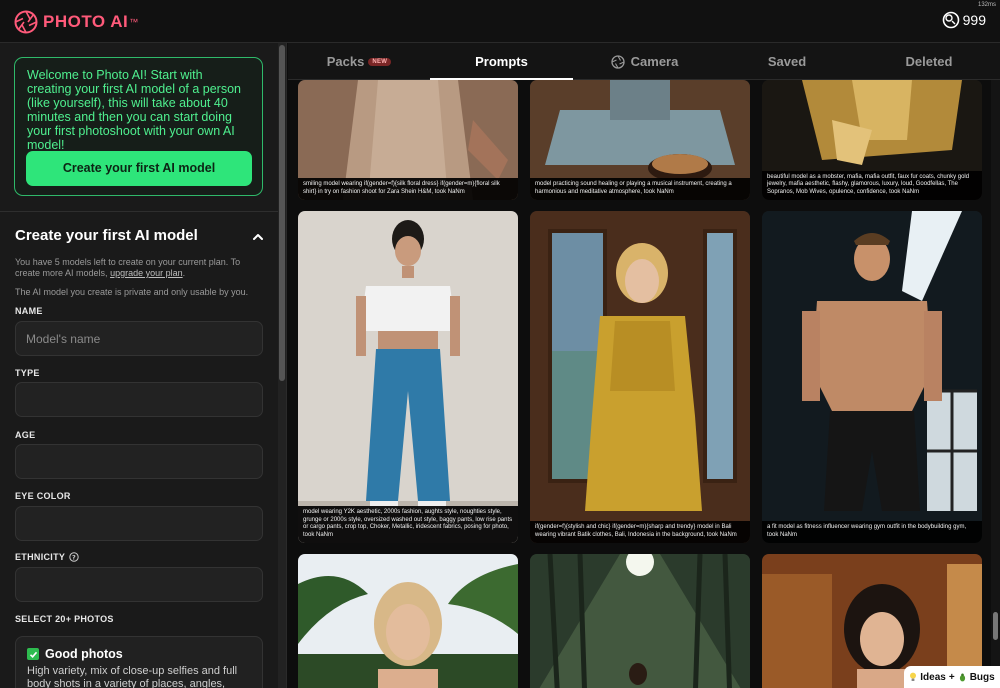 This screenshot has width=1000, height=688. What do you see at coordinates (184, 273) in the screenshot?
I see `help-text-suffix: .` at bounding box center [184, 273].